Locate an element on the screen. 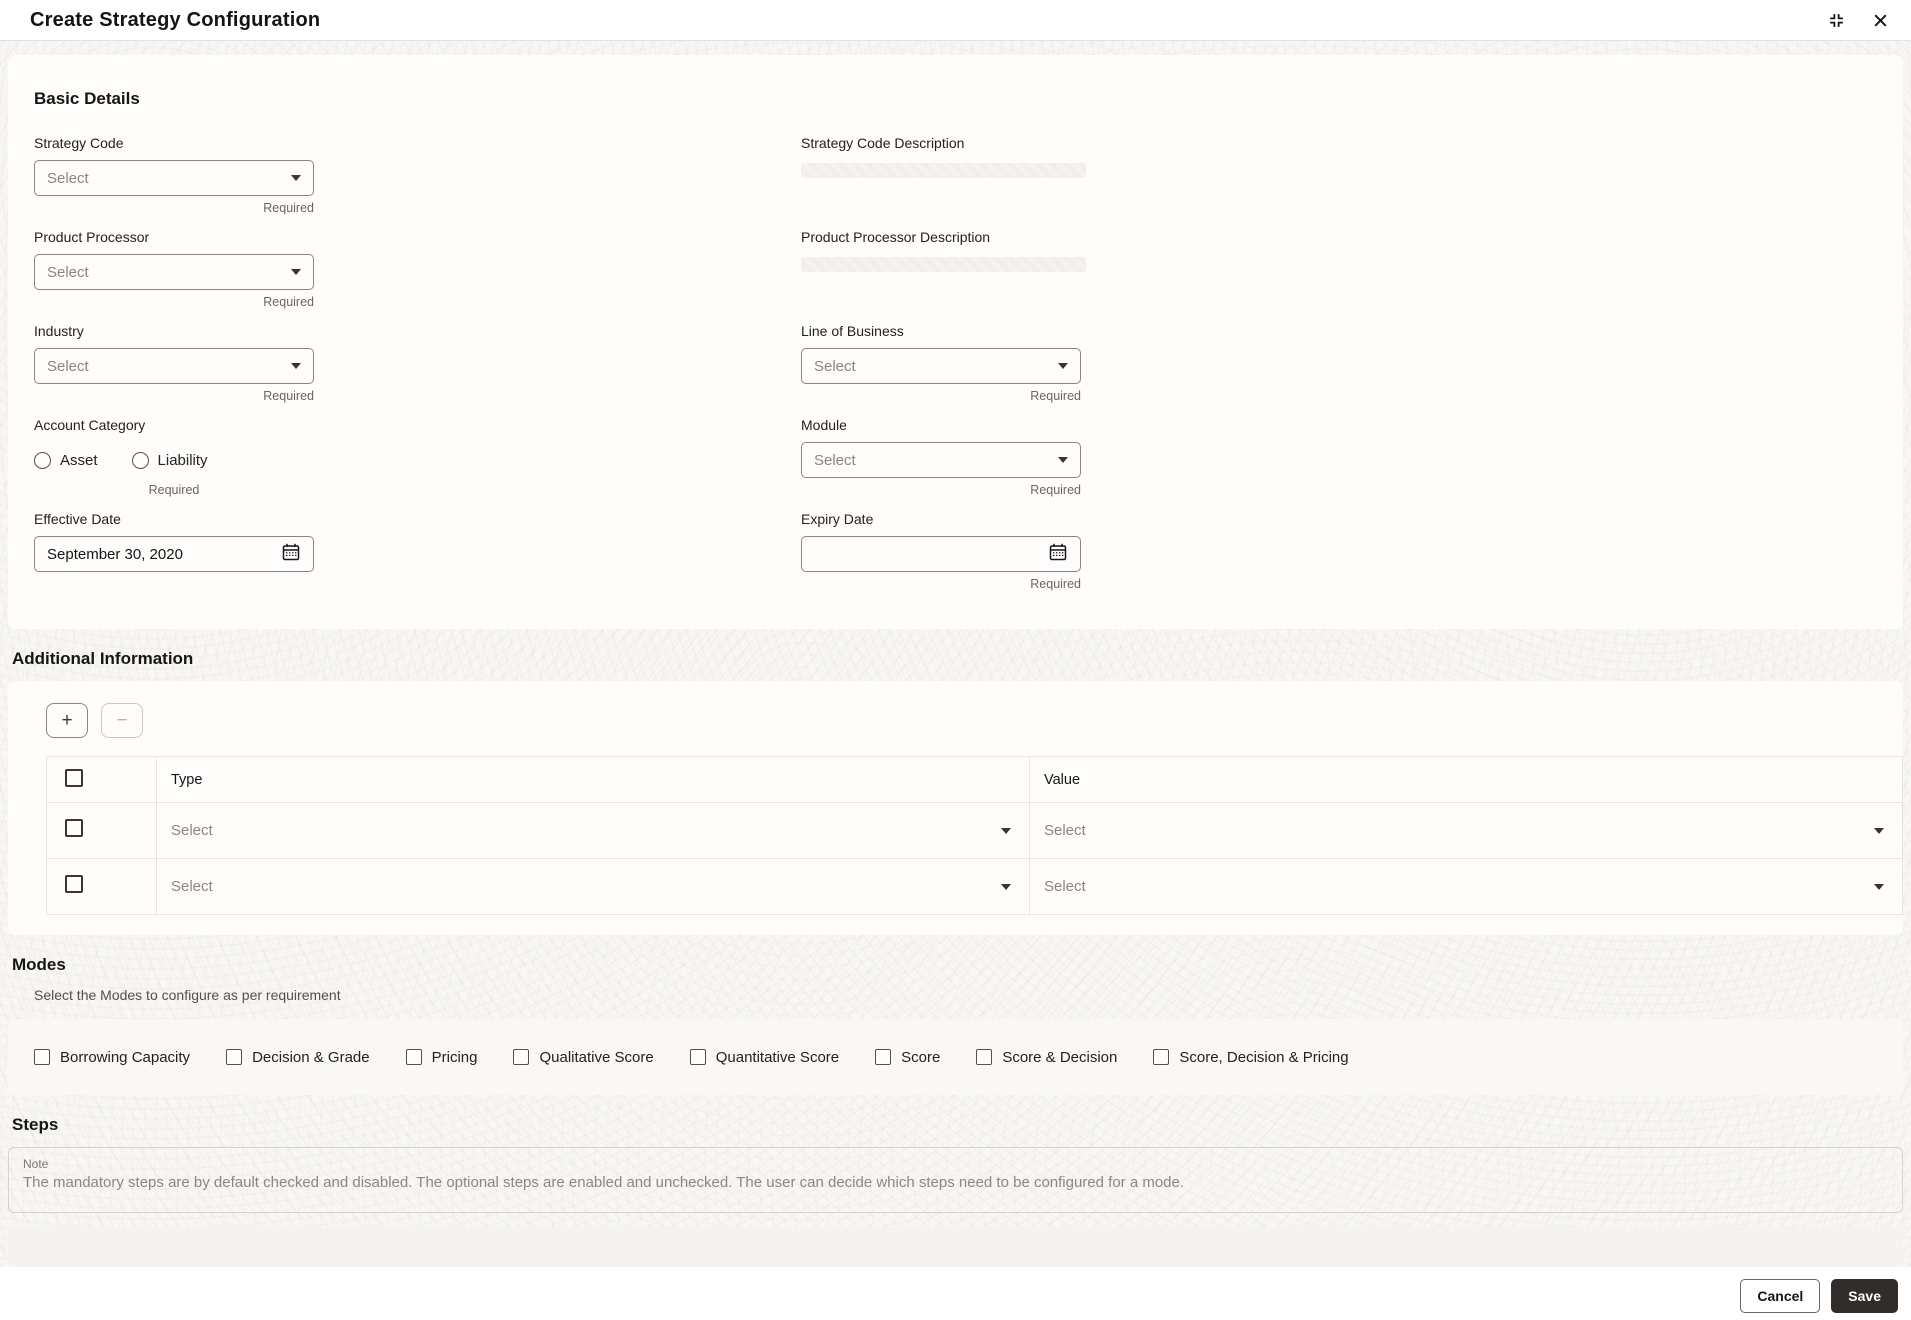  effective-date-input: September 30, 2020 is located at coordinates (174, 554).